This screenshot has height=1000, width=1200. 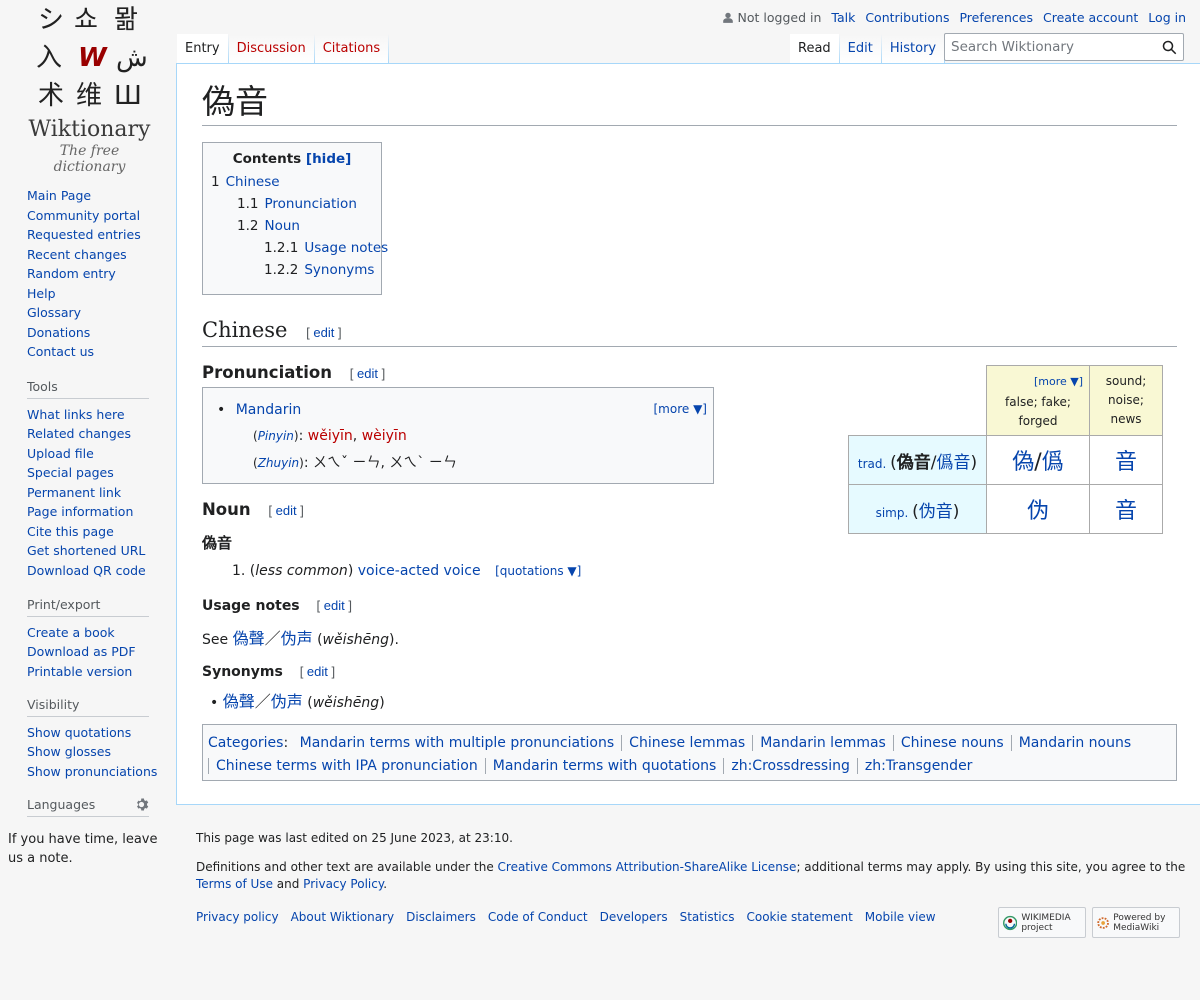 I want to click on toc-item: 1.2.2 Synonyms, so click(x=292, y=270).